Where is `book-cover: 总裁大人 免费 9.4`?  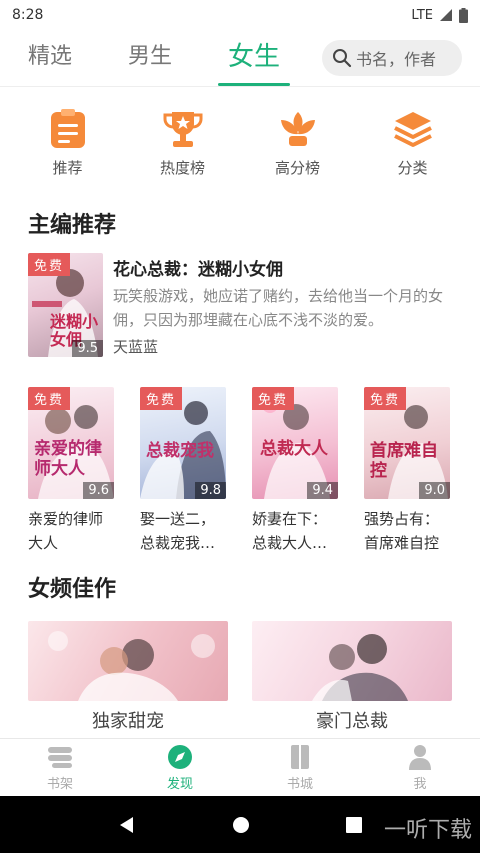
book-cover: 总裁大人 免费 9.4 is located at coordinates (295, 443).